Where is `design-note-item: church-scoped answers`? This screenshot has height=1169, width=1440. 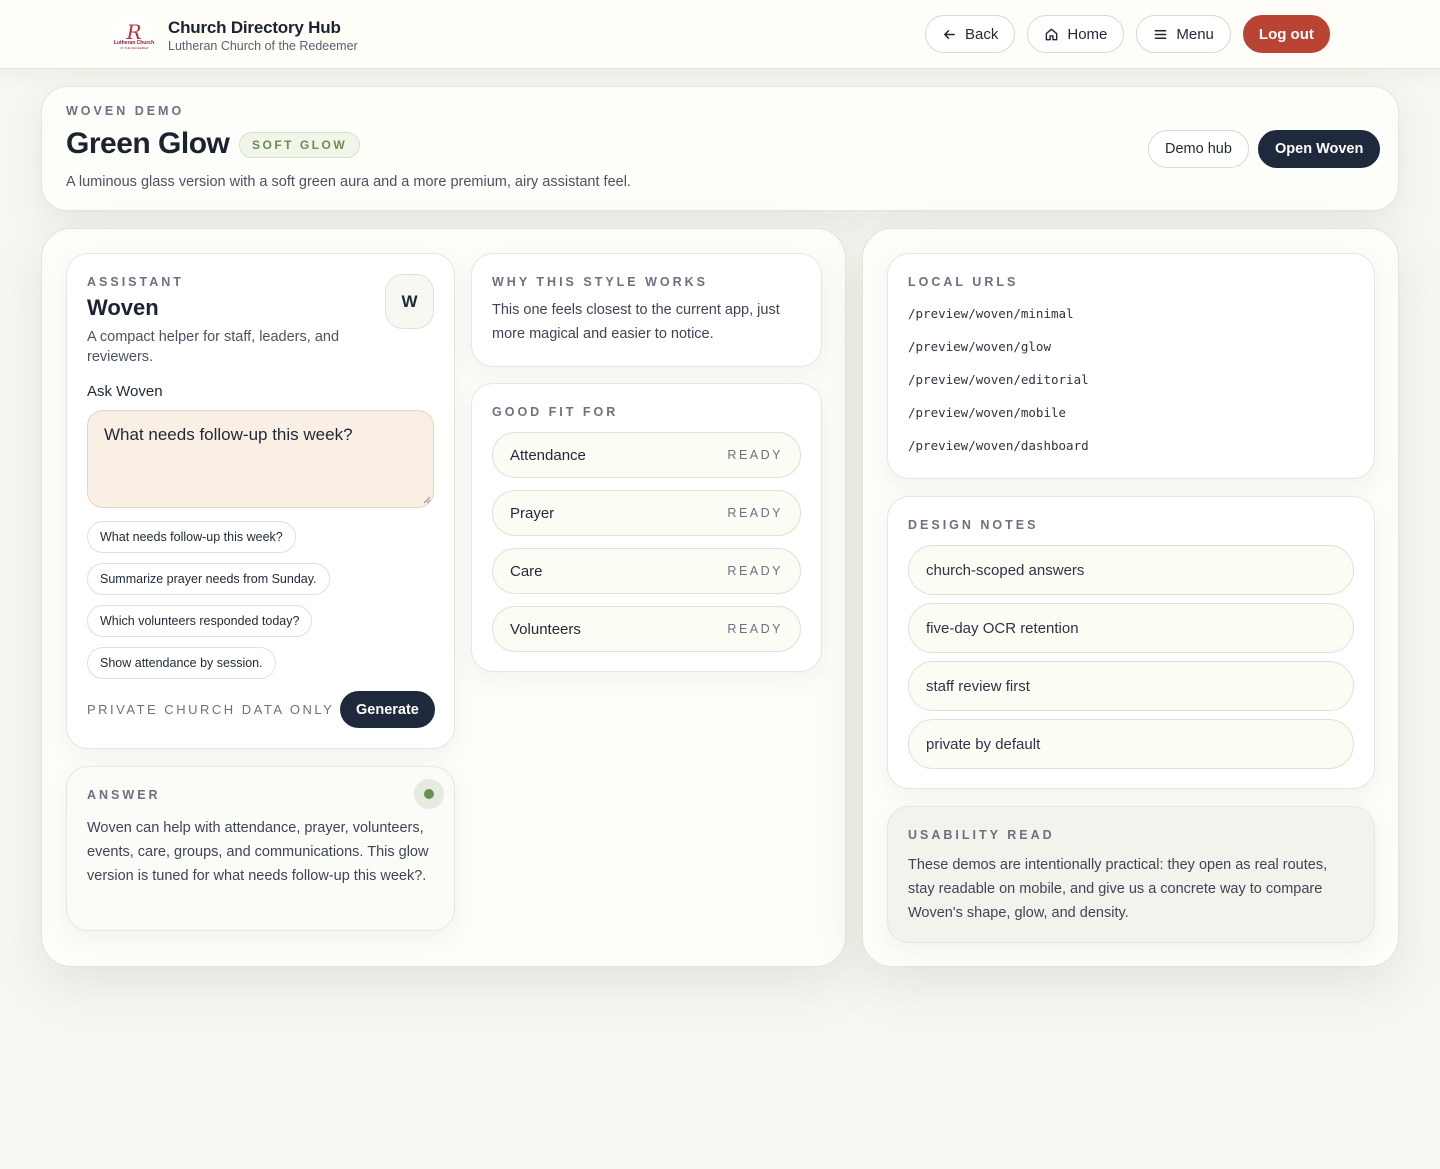 design-note-item: church-scoped answers is located at coordinates (1131, 570).